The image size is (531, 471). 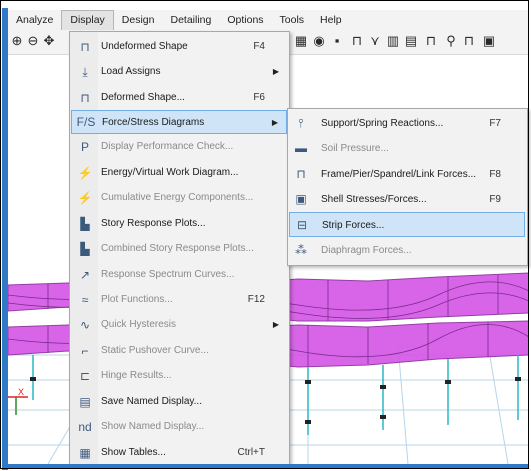 I want to click on shell-forces-tool-icon: ▣, so click(x=489, y=41).